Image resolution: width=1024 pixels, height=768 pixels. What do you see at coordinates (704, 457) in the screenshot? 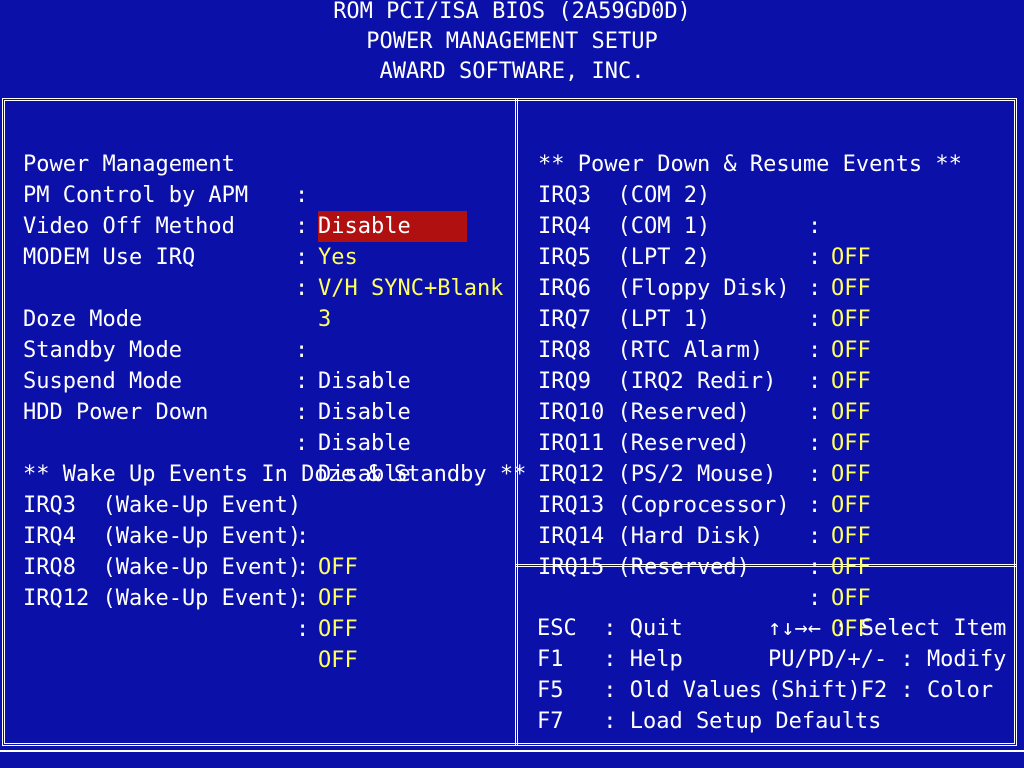
I see `irq-row-irq11: IRQ11 (Reserved) : OFF` at bounding box center [704, 457].